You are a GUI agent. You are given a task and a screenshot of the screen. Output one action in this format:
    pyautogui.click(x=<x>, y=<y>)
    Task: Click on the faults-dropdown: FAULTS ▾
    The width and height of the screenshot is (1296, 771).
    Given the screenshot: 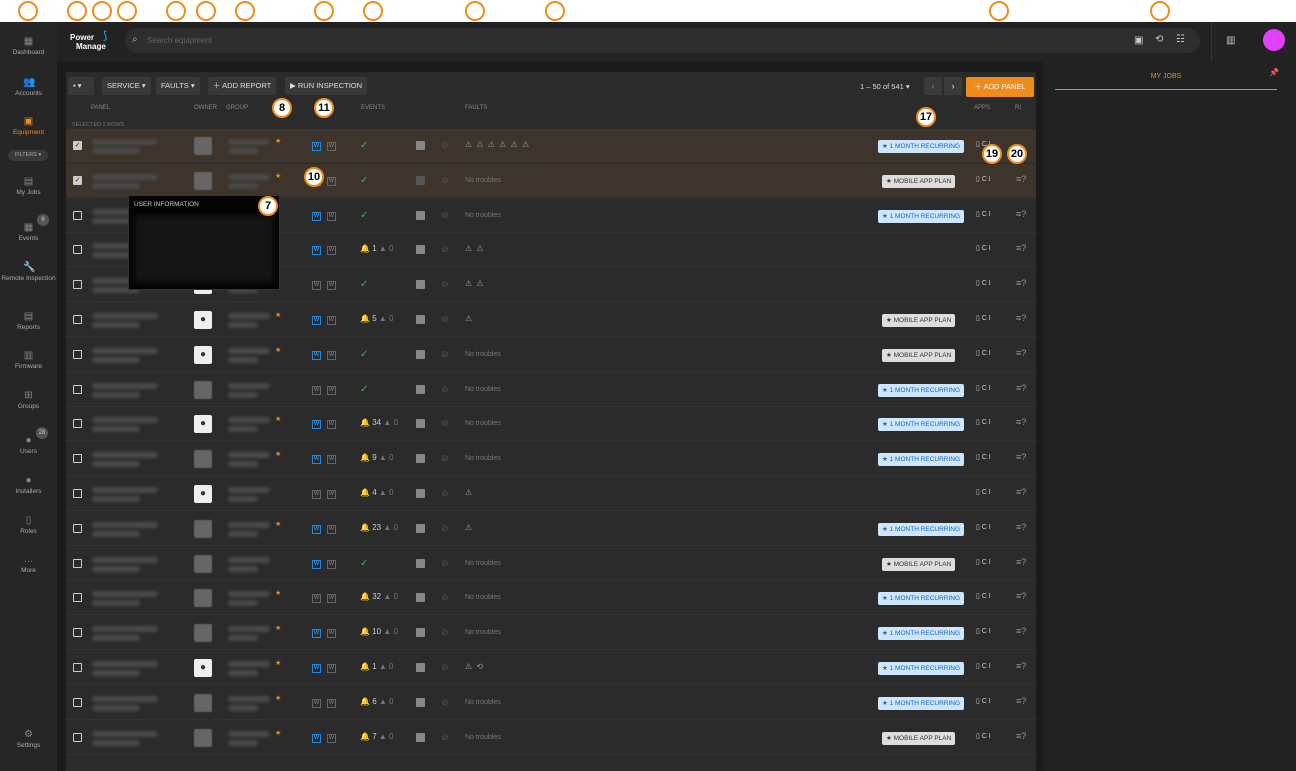 What is the action you would take?
    pyautogui.click(x=178, y=86)
    